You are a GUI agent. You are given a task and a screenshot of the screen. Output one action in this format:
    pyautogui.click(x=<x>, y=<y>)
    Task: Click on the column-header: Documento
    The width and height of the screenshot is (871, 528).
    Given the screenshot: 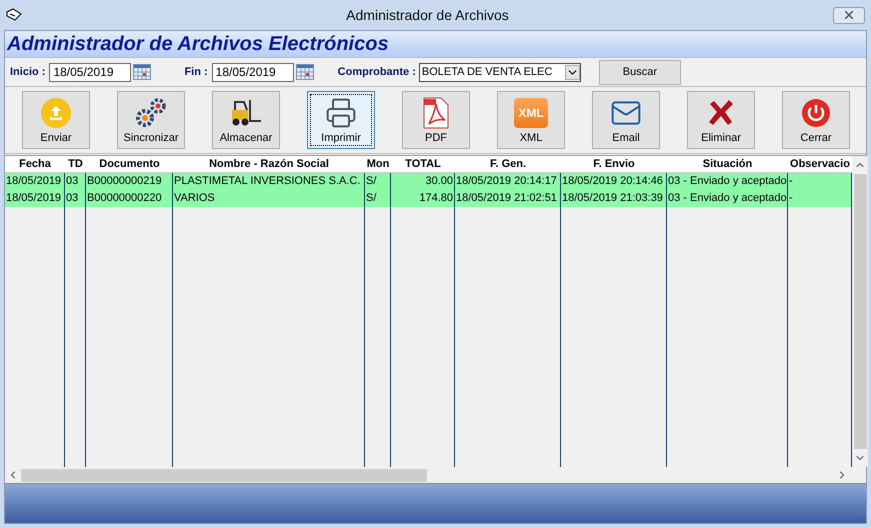 What is the action you would take?
    pyautogui.click(x=129, y=164)
    